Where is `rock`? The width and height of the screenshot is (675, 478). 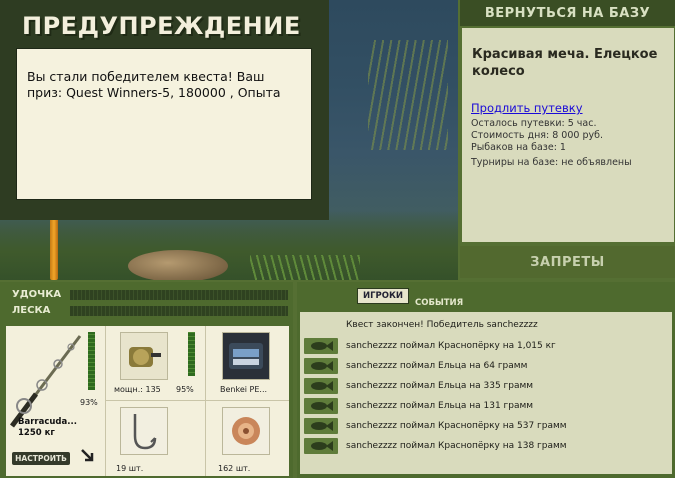
rock is located at coordinates (178, 265).